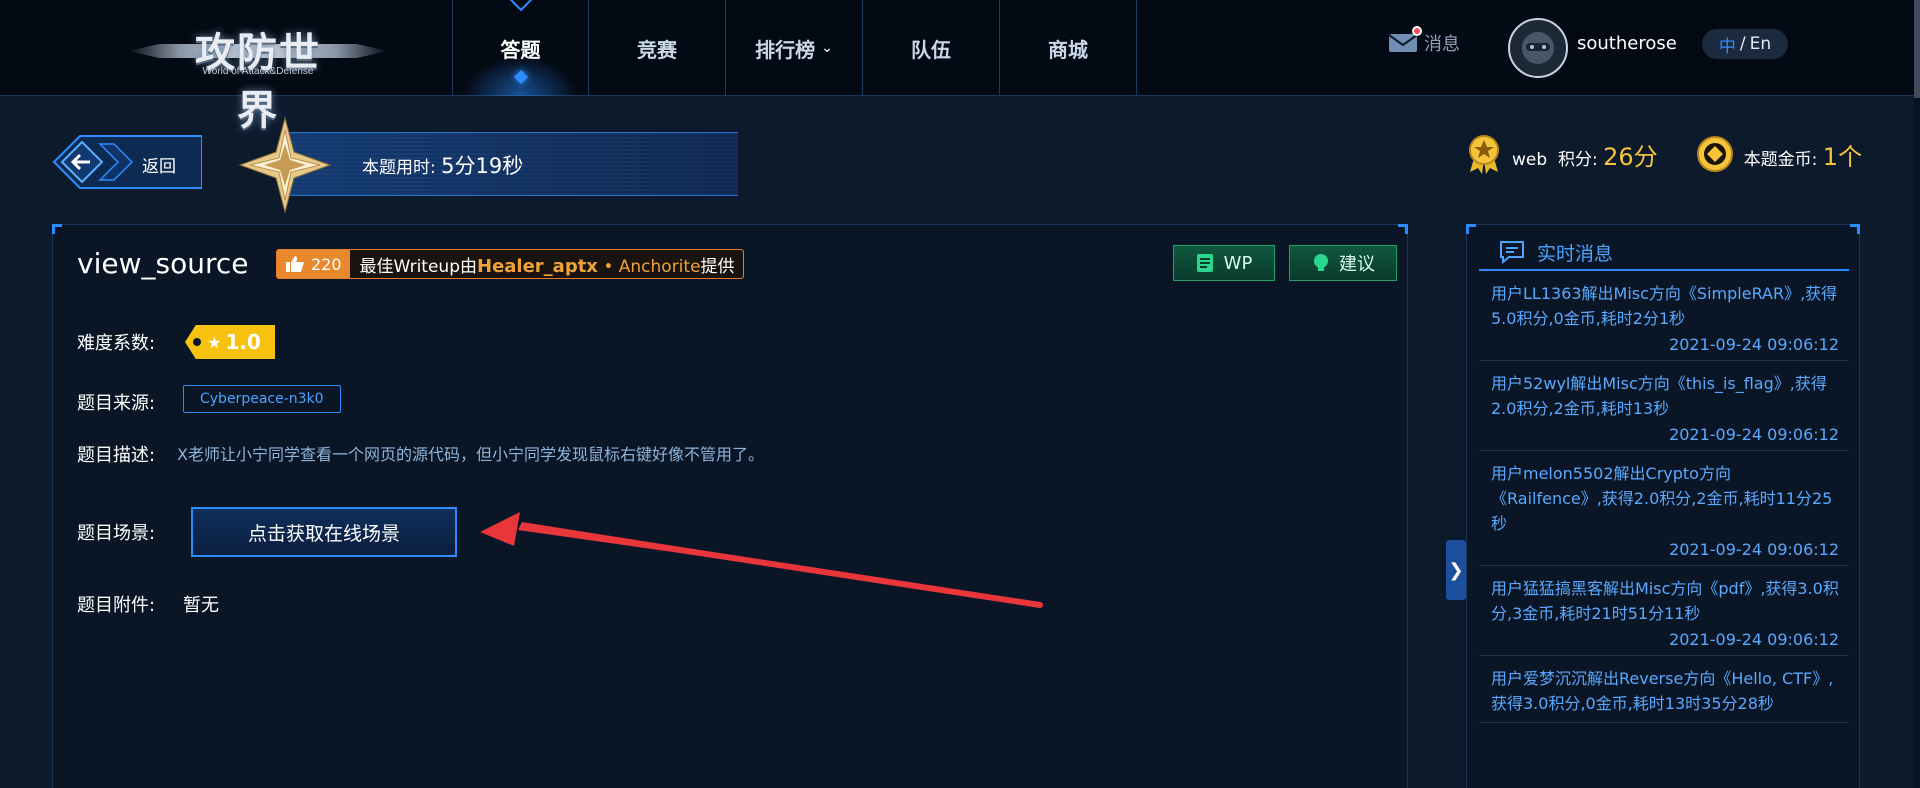  Describe the element at coordinates (214, 342) in the screenshot. I see `star-icon: ★` at that location.